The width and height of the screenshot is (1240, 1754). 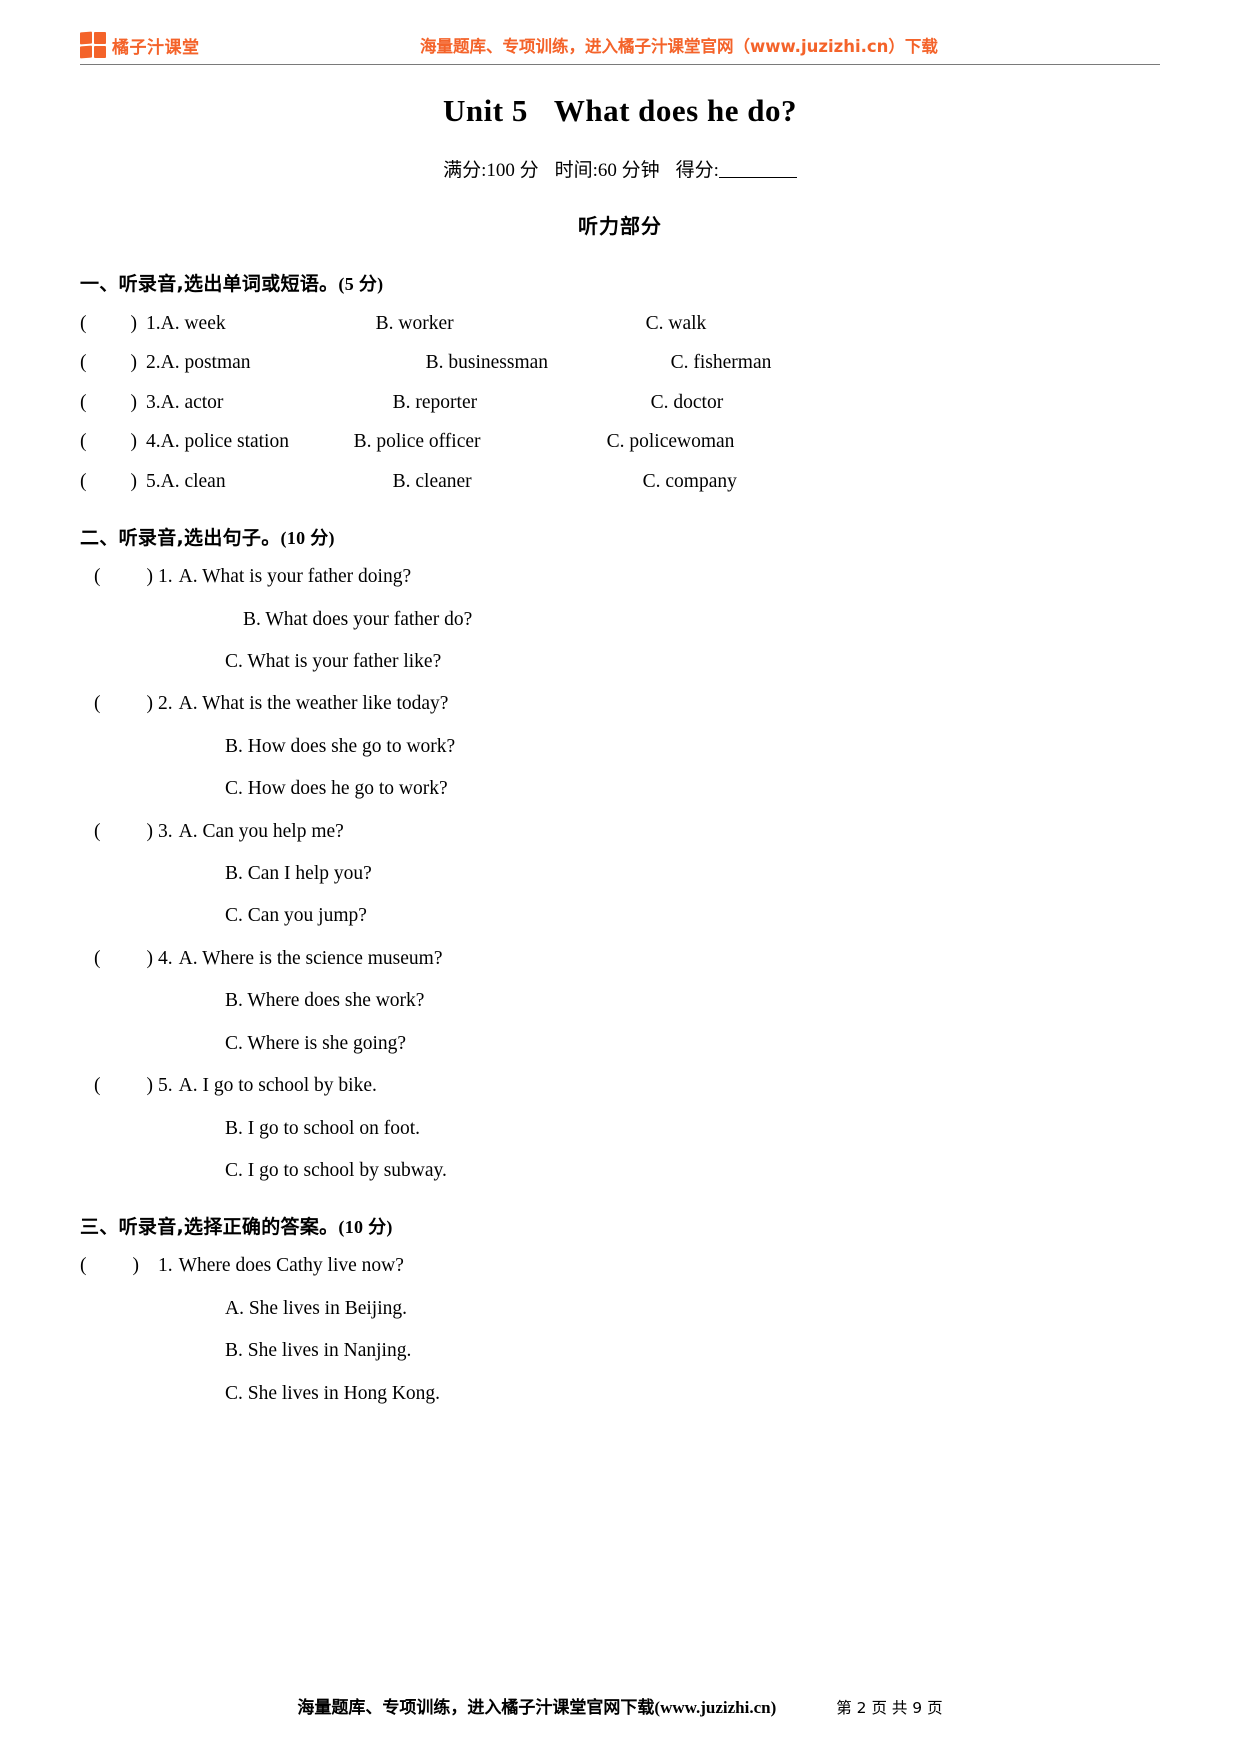 What do you see at coordinates (257, 442) in the screenshot?
I see `option-a: A. police station` at bounding box center [257, 442].